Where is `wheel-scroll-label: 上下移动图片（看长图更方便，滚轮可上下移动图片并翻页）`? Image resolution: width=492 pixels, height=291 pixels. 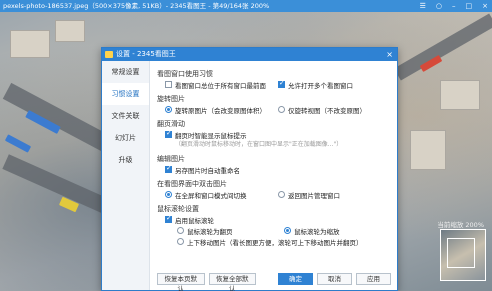 wheel-scroll-label: 上下移动图片（看长图更方便，滚轮可上下移动图片并翻页） is located at coordinates (275, 242).